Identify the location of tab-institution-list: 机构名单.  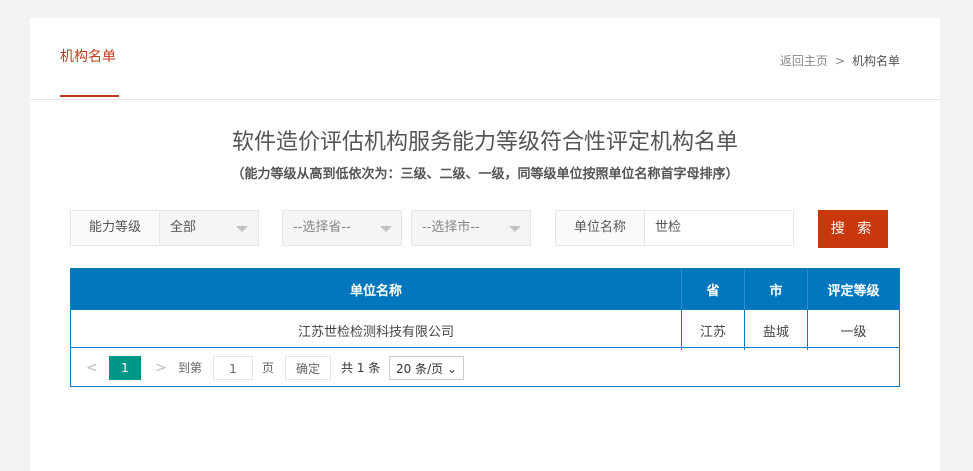
(88, 56).